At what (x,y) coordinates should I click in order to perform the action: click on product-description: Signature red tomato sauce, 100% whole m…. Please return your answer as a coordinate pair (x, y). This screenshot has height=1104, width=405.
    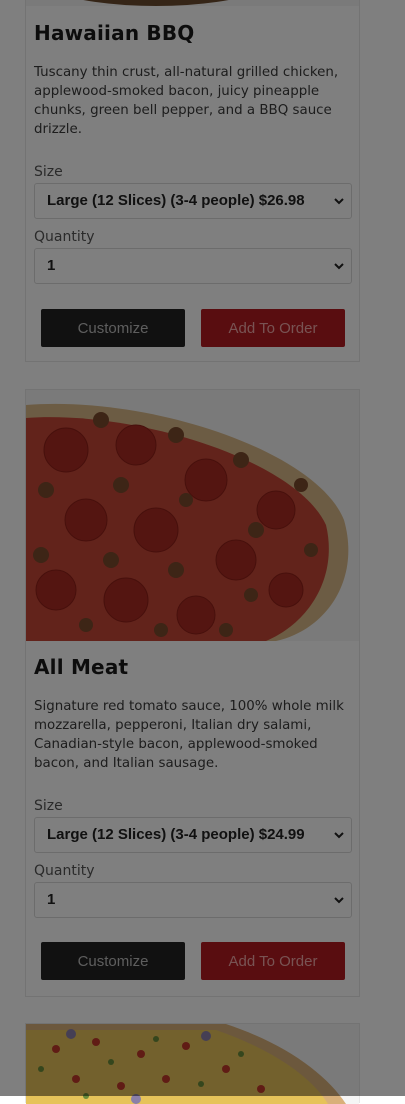
    Looking at the image, I should click on (189, 735).